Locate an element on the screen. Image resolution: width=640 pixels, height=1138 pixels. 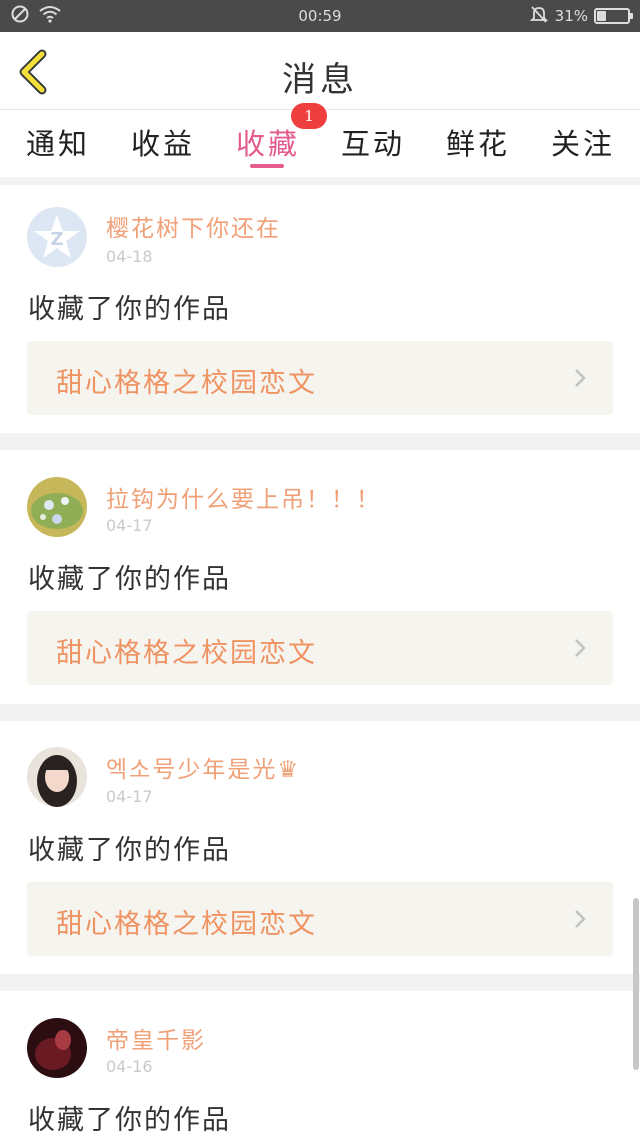
user-name: 帝皇千影 is located at coordinates (156, 1038).